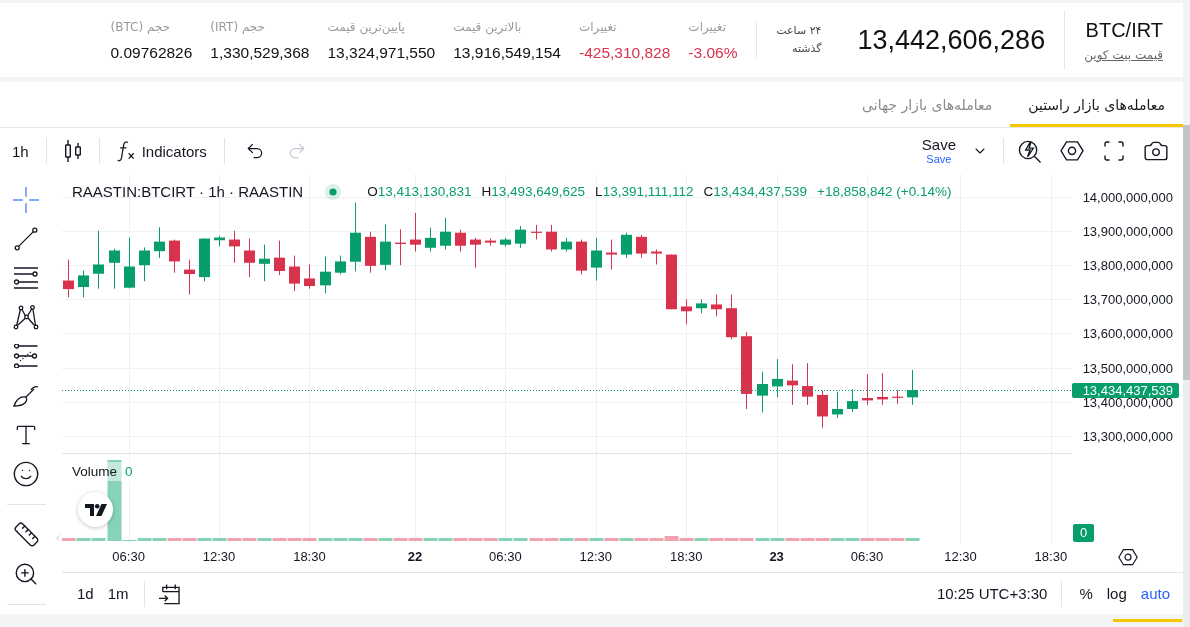  What do you see at coordinates (1114, 151) in the screenshot?
I see `fullscreen-icon` at bounding box center [1114, 151].